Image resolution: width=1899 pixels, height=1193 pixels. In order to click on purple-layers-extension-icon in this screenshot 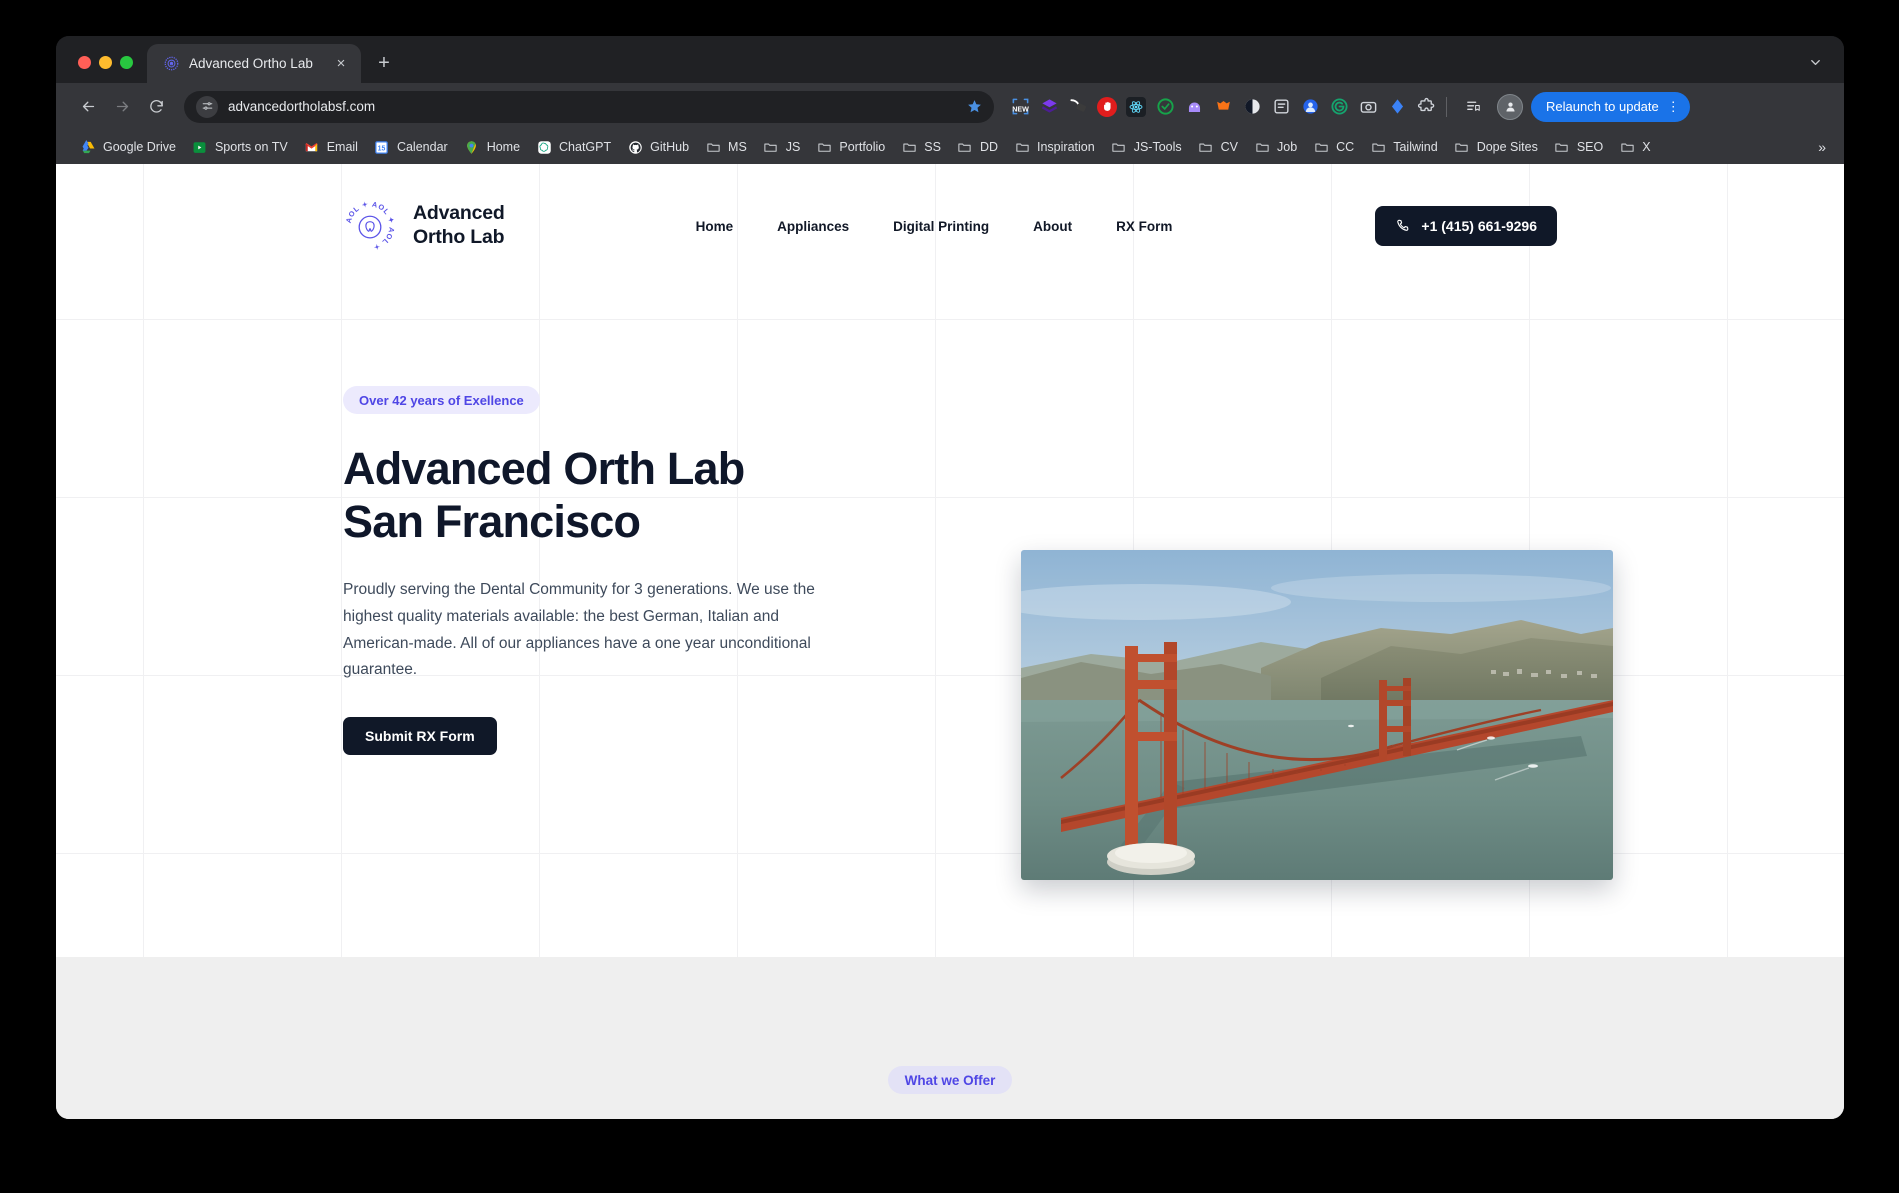, I will do `click(1049, 107)`.